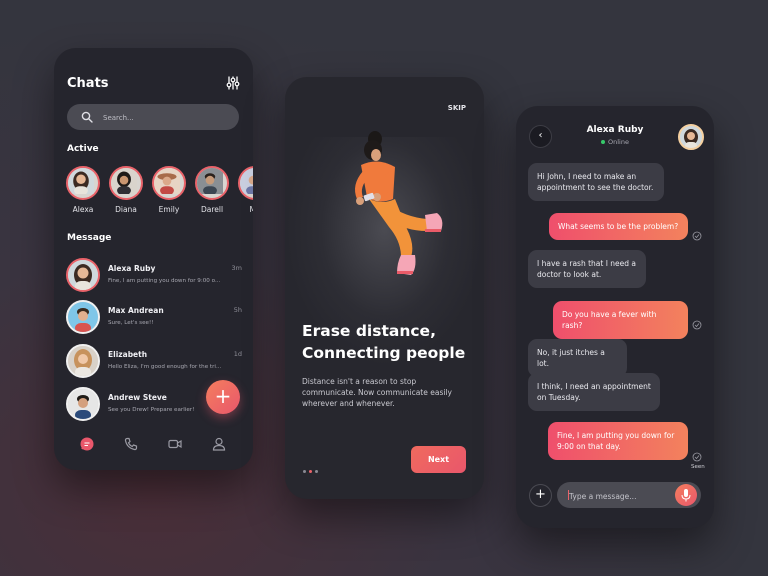 This screenshot has width=768, height=576. What do you see at coordinates (131, 323) in the screenshot?
I see `message-preview: Sure, Let's see!!` at bounding box center [131, 323].